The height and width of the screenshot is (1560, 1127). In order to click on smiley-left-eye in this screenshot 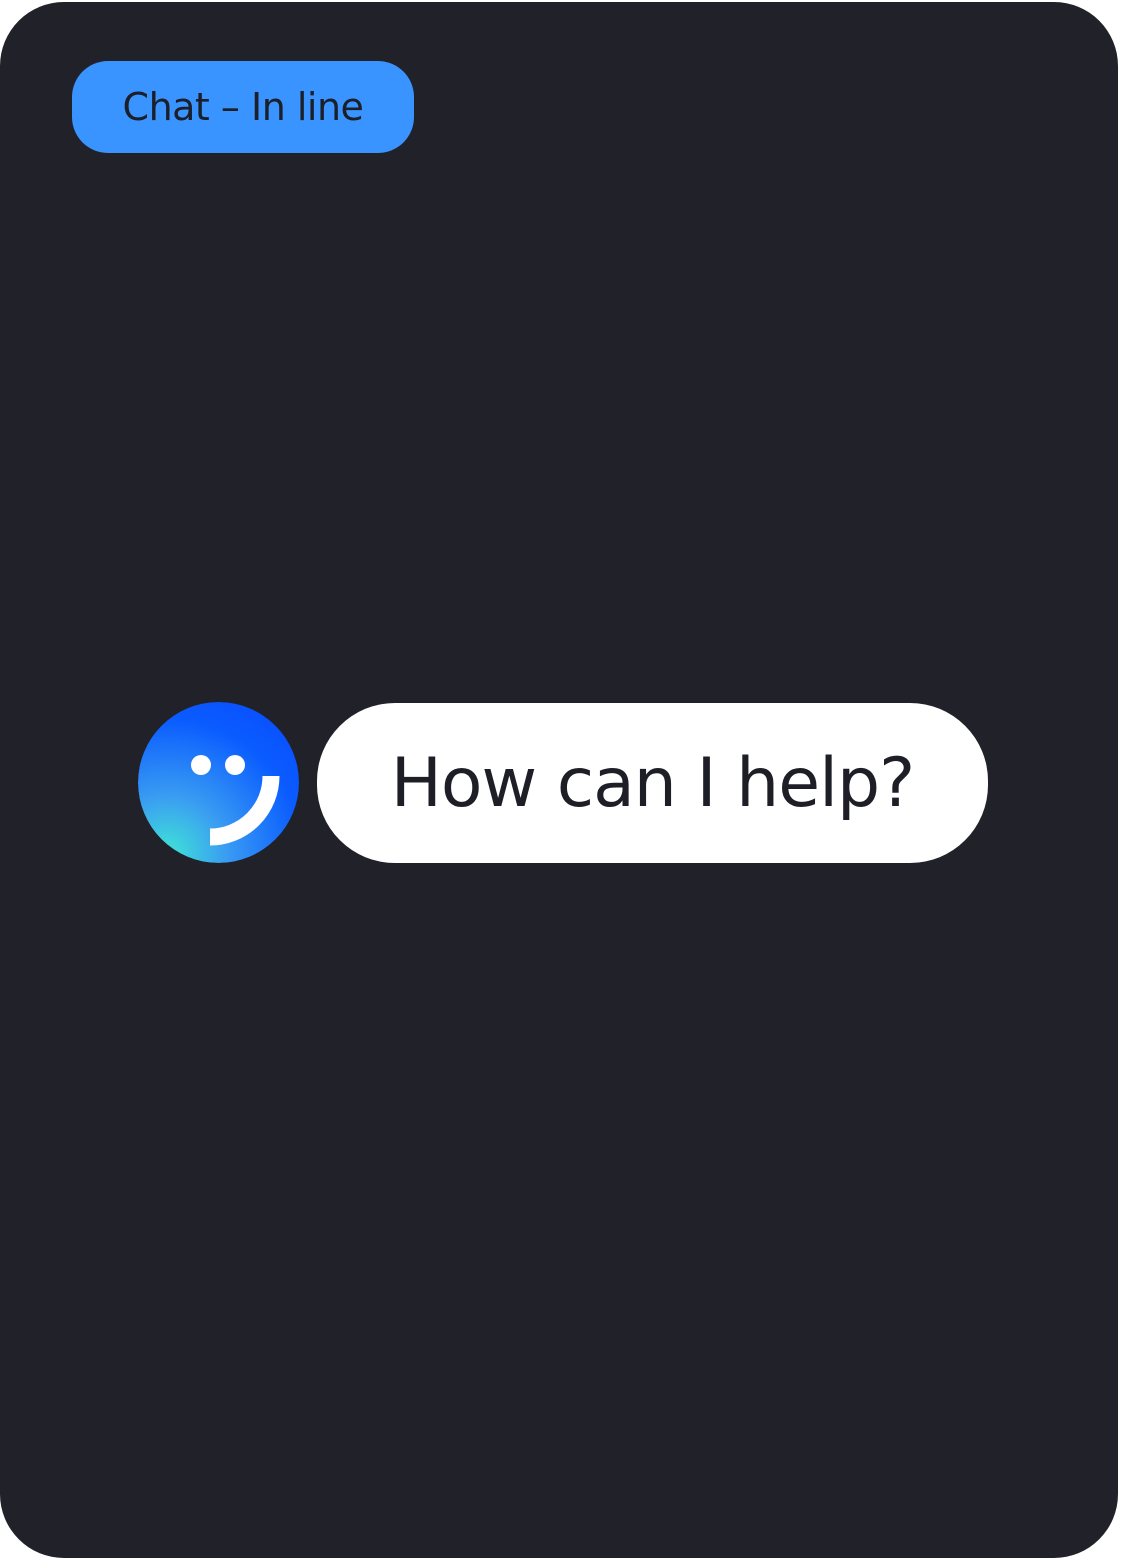, I will do `click(201, 765)`.